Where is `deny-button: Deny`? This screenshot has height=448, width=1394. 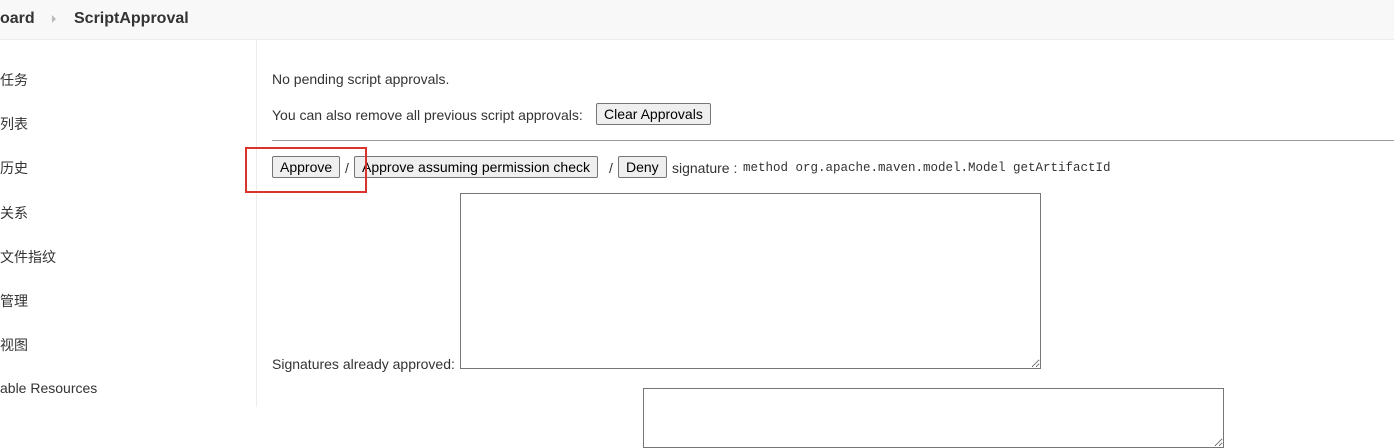
deny-button: Deny is located at coordinates (642, 167).